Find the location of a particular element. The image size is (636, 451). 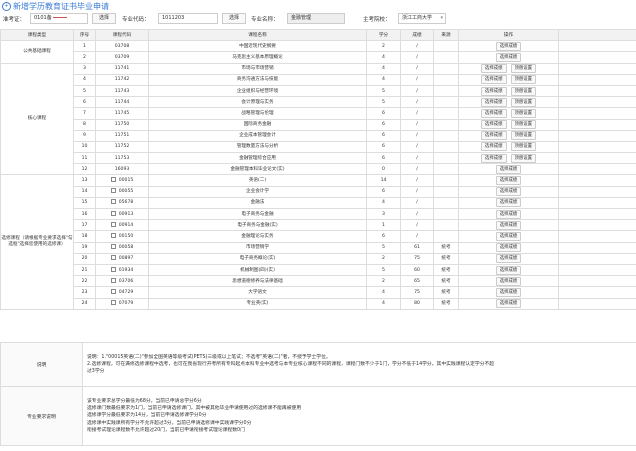

row-credit: 14 is located at coordinates (383, 180).